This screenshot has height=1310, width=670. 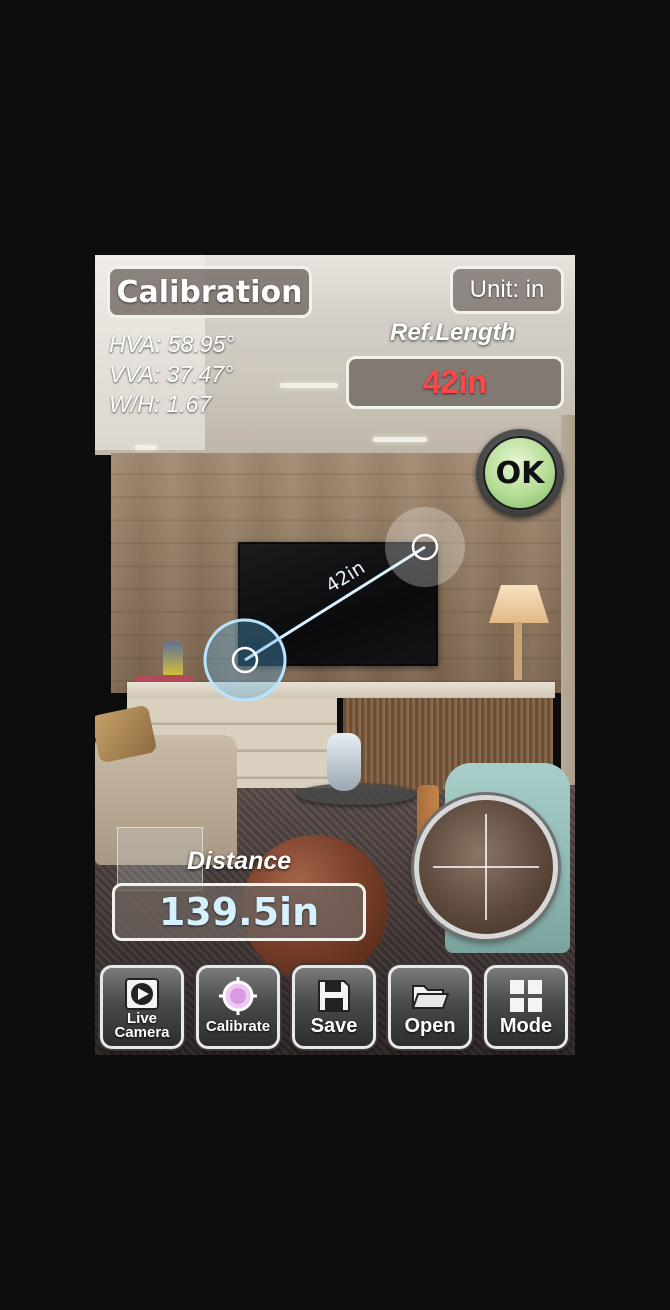 What do you see at coordinates (239, 861) in the screenshot?
I see `distance-label: Distance` at bounding box center [239, 861].